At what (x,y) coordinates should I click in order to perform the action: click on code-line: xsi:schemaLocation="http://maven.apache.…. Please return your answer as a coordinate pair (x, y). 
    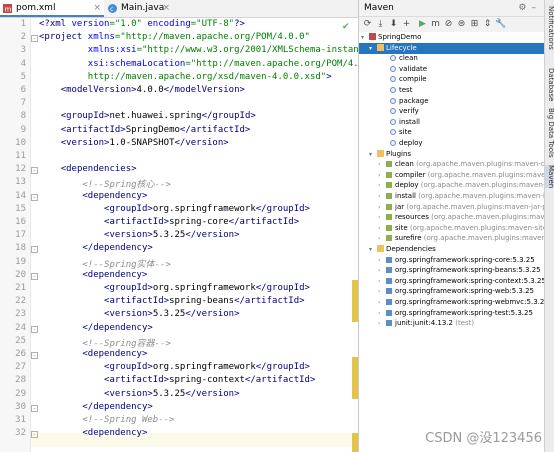
    Looking at the image, I should click on (198, 64).